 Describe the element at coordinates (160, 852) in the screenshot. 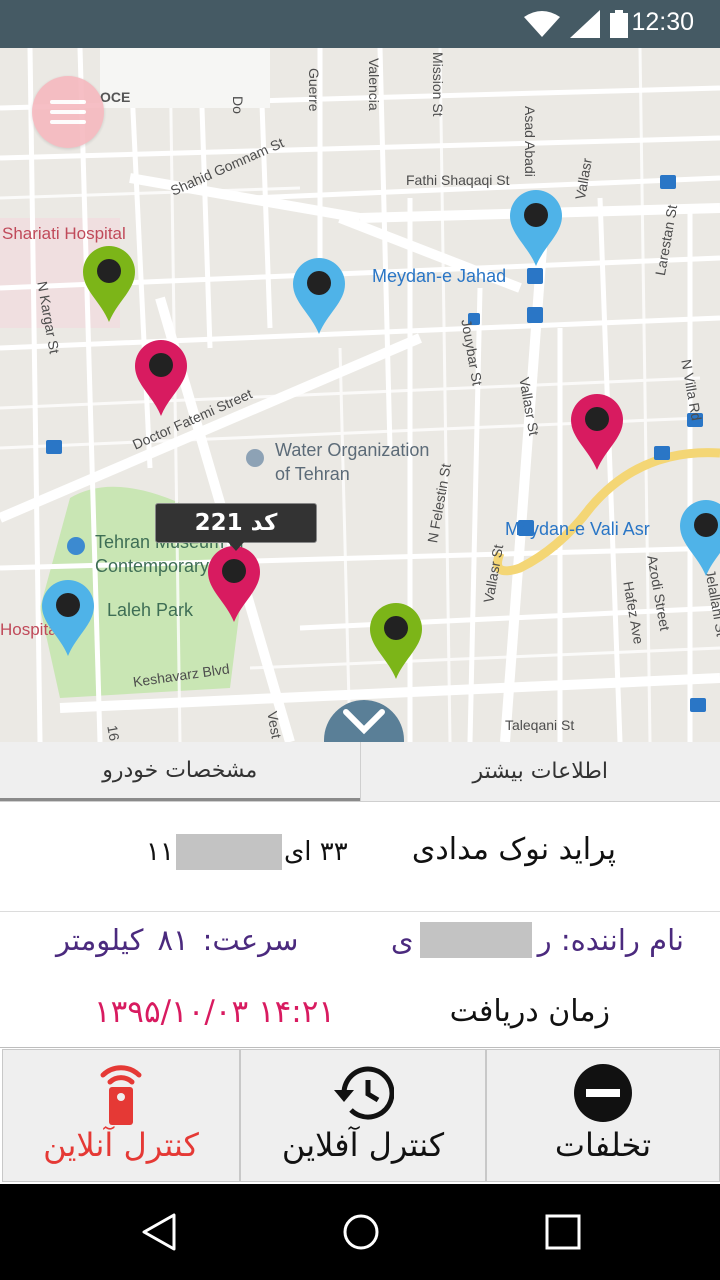

I see `plate-left-number: ۱۱` at that location.